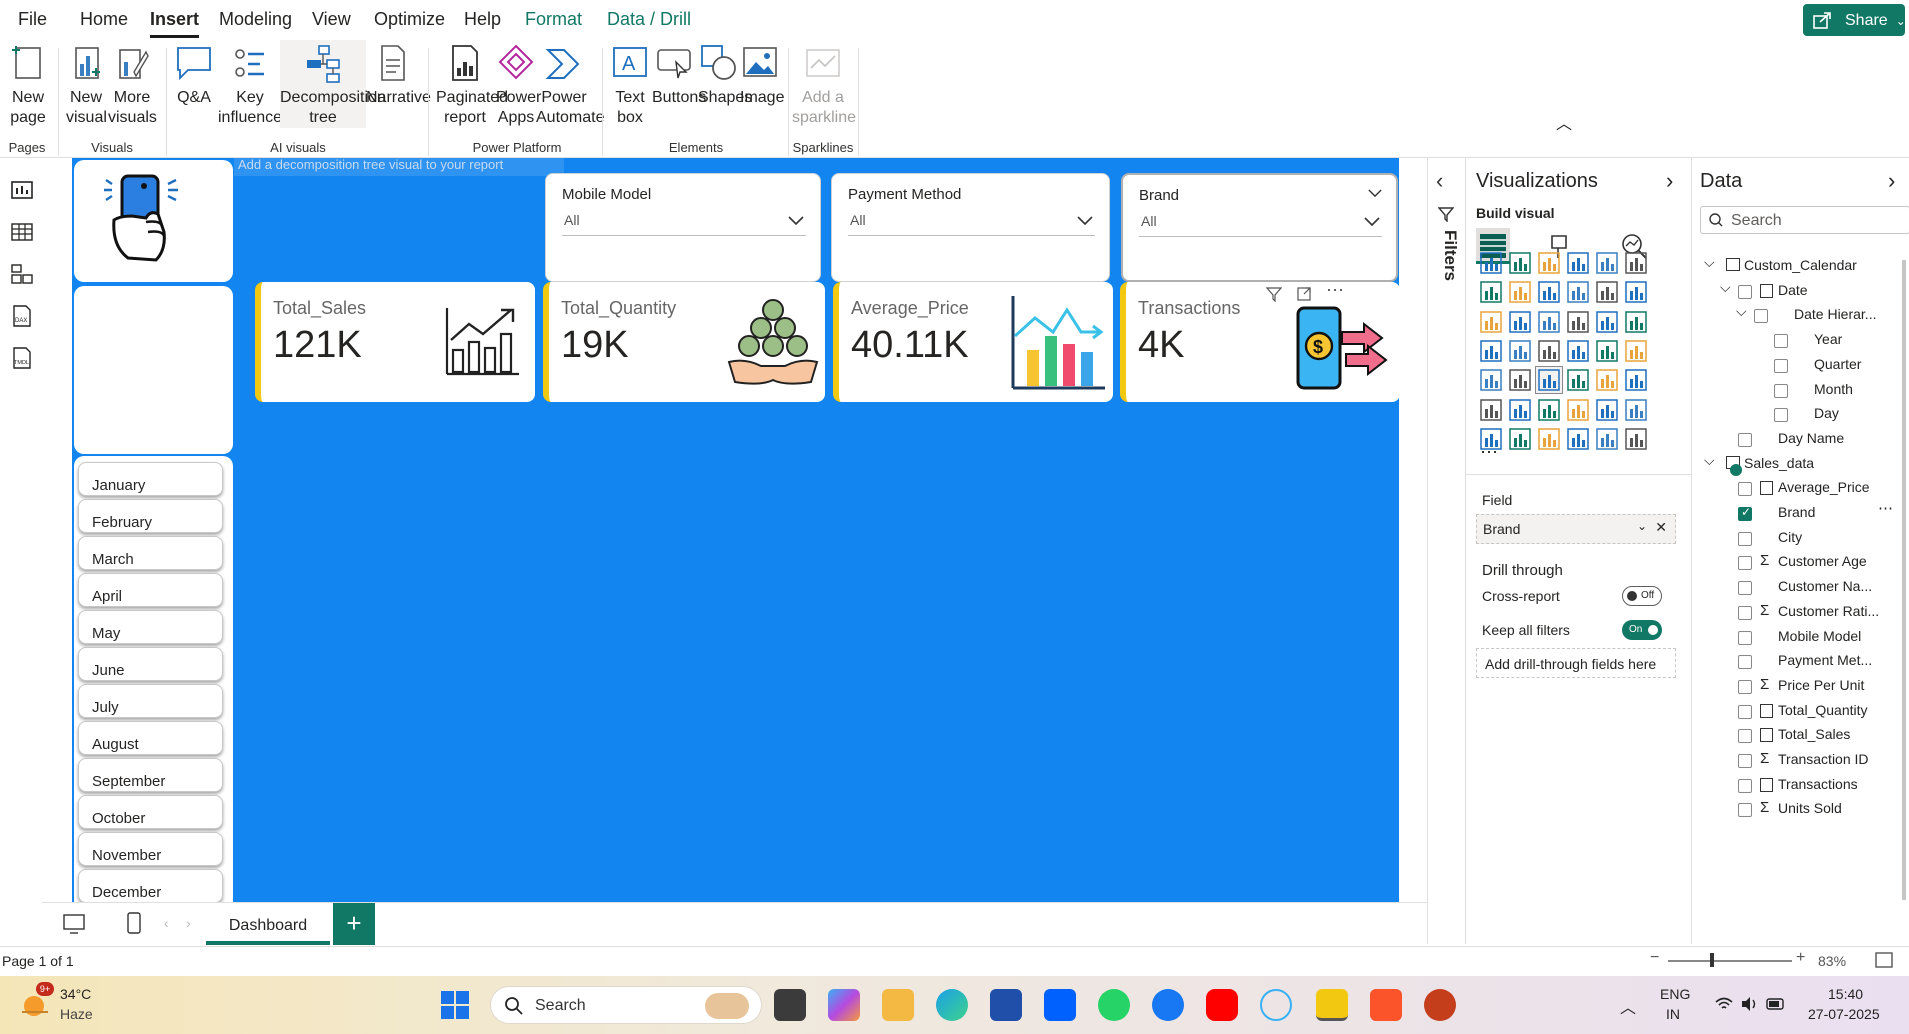  I want to click on field-well-brand: Brand ⌄ ✕, so click(1576, 529).